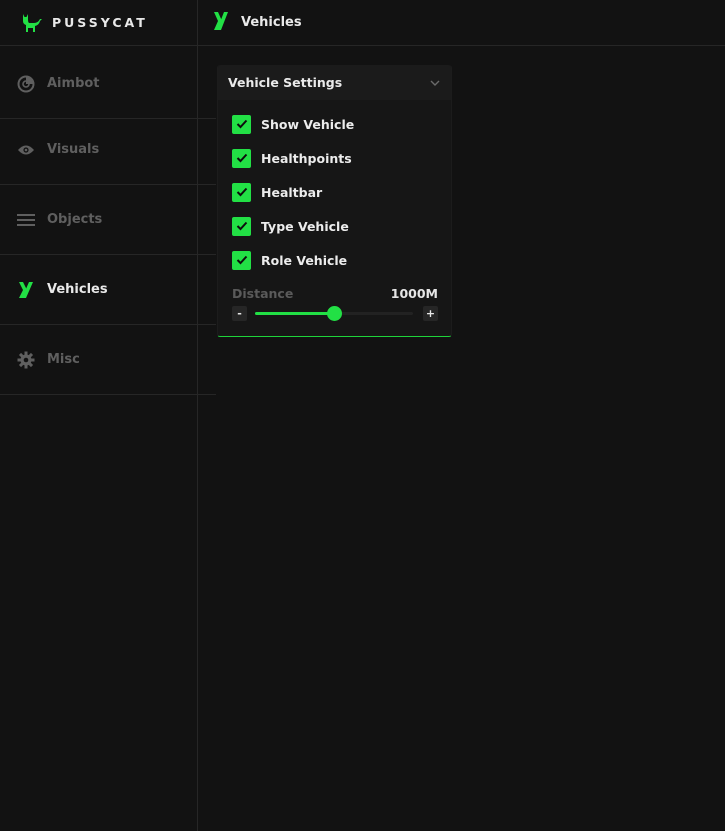  I want to click on panel-title: Vehicle Settings, so click(285, 82).